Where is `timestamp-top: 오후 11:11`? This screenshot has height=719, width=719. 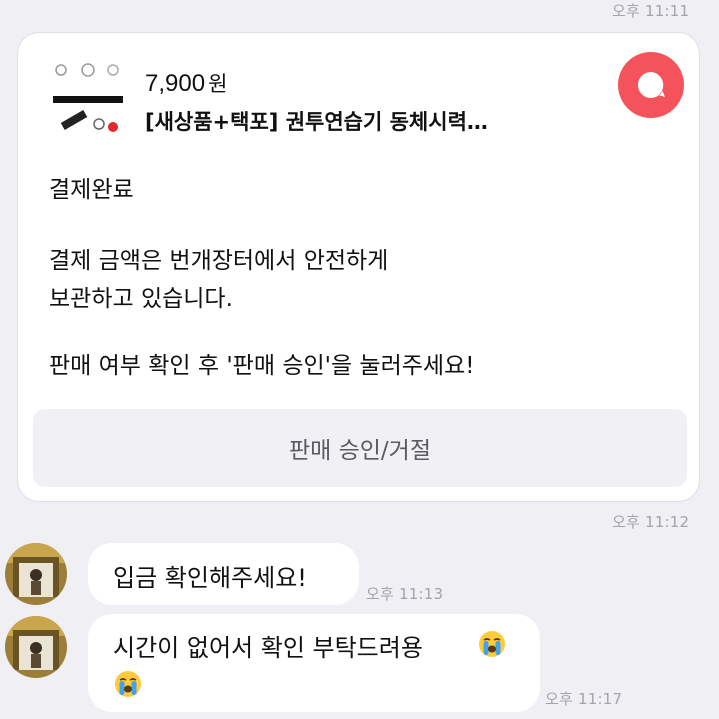
timestamp-top: 오후 11:11 is located at coordinates (651, 11).